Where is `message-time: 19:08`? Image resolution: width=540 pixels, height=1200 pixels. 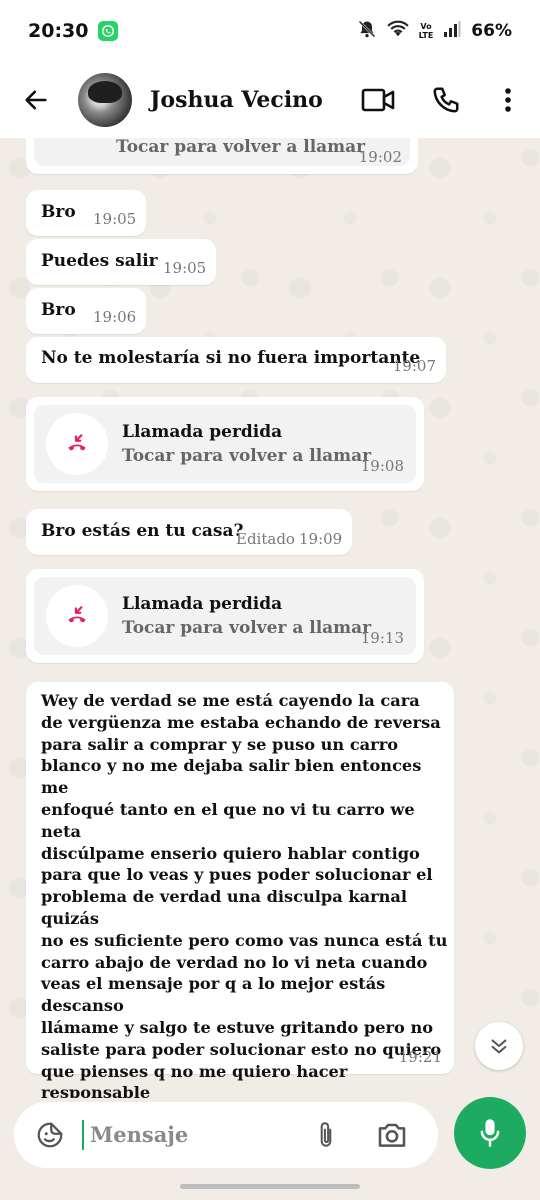 message-time: 19:08 is located at coordinates (382, 466).